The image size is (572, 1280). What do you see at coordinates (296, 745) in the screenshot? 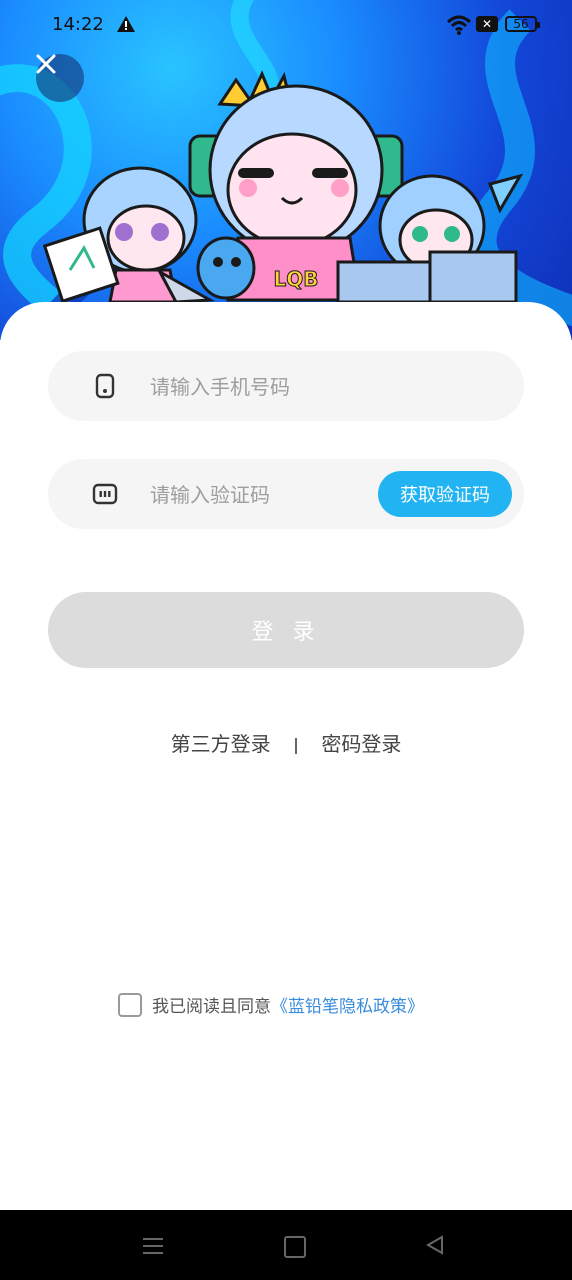
I see `divider` at bounding box center [296, 745].